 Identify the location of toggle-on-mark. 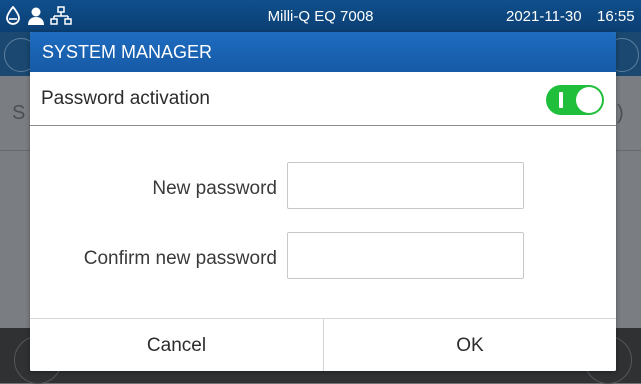
(561, 100).